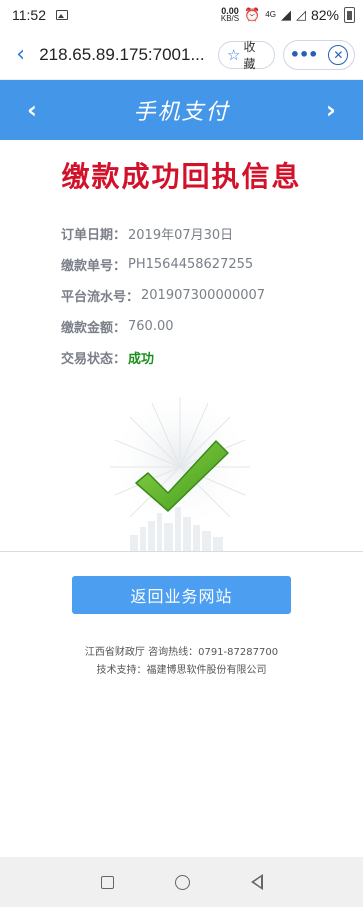  I want to click on checkmark-icon, so click(180, 473).